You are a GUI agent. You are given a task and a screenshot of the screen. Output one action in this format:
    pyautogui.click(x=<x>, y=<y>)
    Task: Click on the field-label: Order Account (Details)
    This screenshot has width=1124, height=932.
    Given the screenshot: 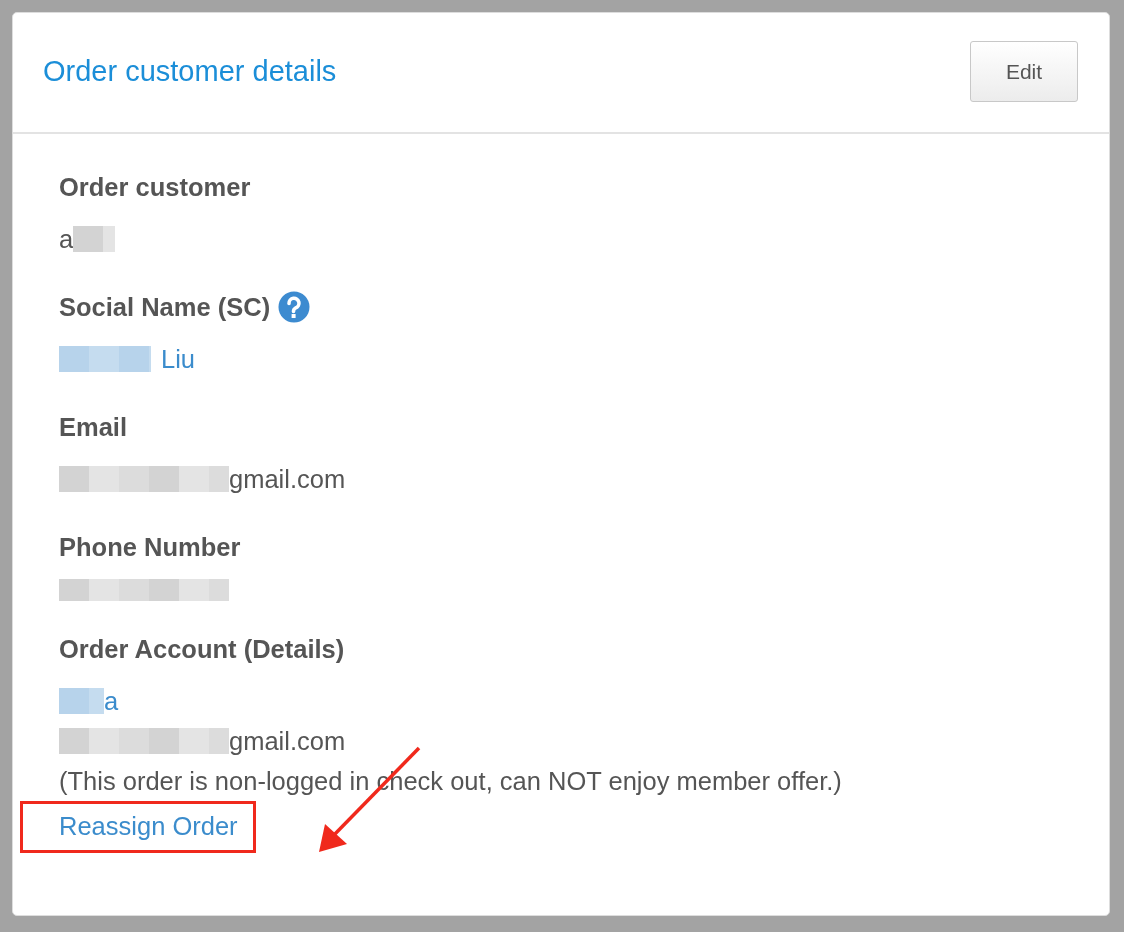 What is the action you would take?
    pyautogui.click(x=202, y=649)
    